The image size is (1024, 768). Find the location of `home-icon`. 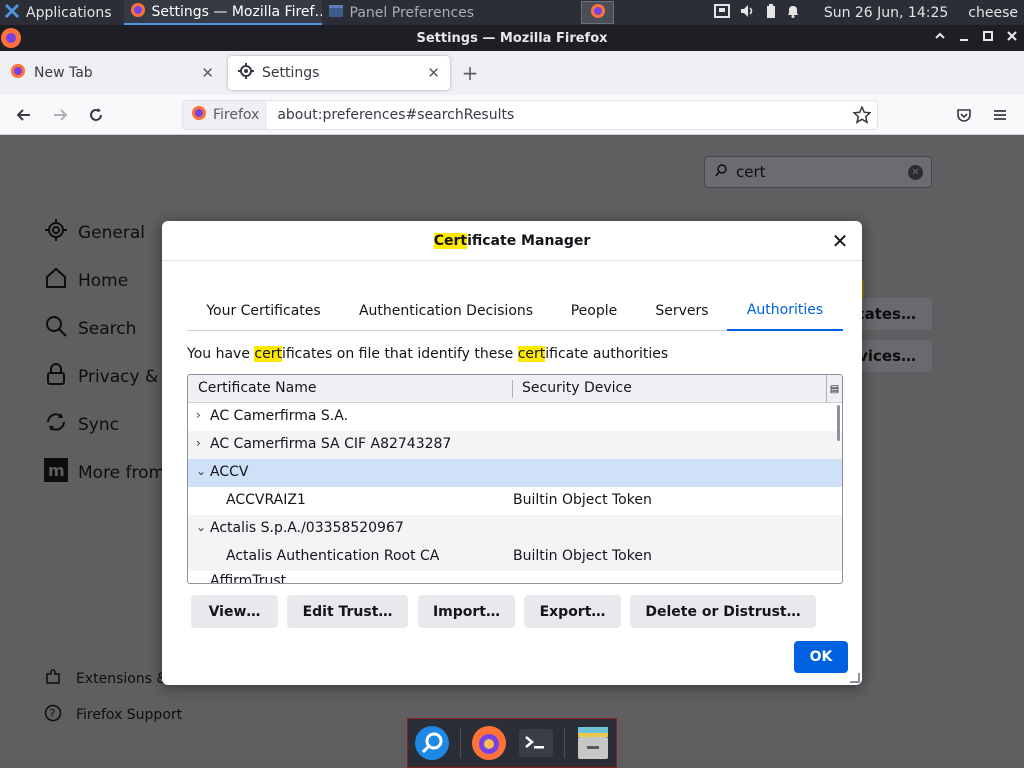

home-icon is located at coordinates (56, 280).